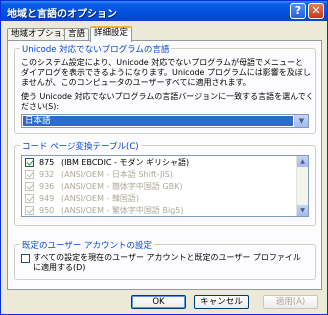  What do you see at coordinates (111, 34) in the screenshot?
I see `tab-advanced: 詳細設定` at bounding box center [111, 34].